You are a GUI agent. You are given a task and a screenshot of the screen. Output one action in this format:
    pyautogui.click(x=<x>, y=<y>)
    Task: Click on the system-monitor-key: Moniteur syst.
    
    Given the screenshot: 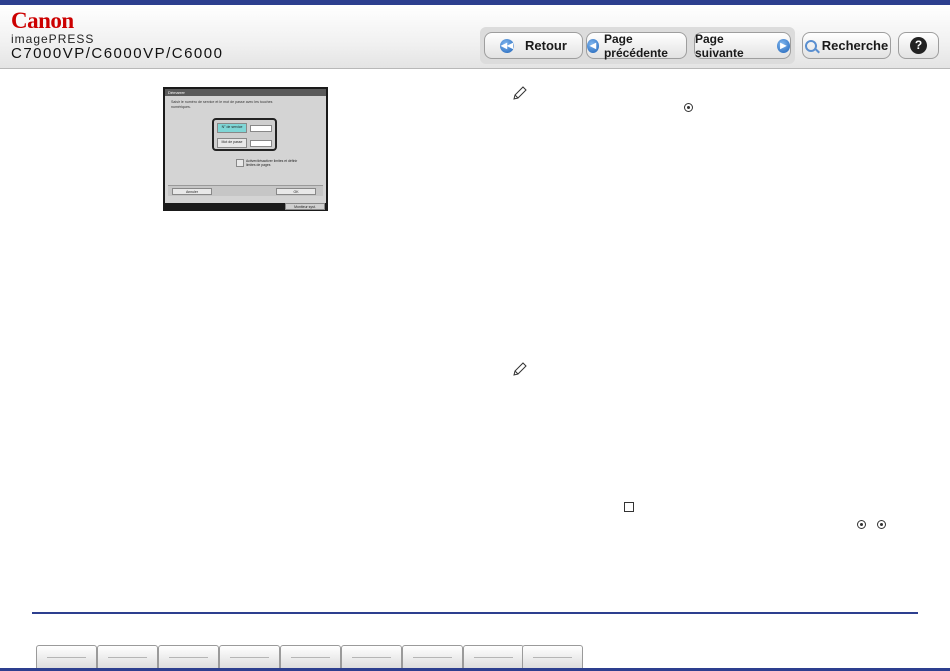 What is the action you would take?
    pyautogui.click(x=305, y=206)
    